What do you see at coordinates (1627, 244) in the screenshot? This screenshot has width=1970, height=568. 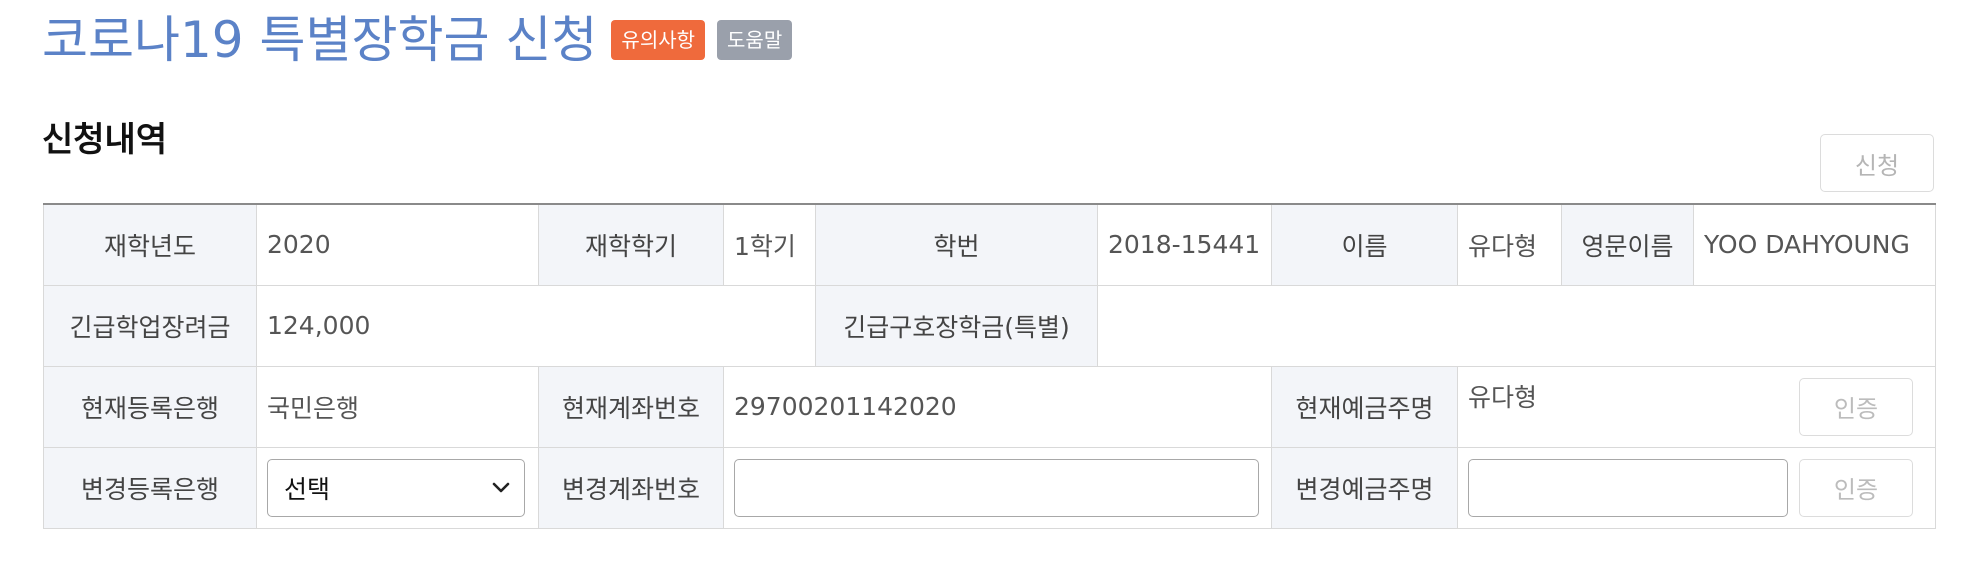 I see `english-name-label: 영문이름` at bounding box center [1627, 244].